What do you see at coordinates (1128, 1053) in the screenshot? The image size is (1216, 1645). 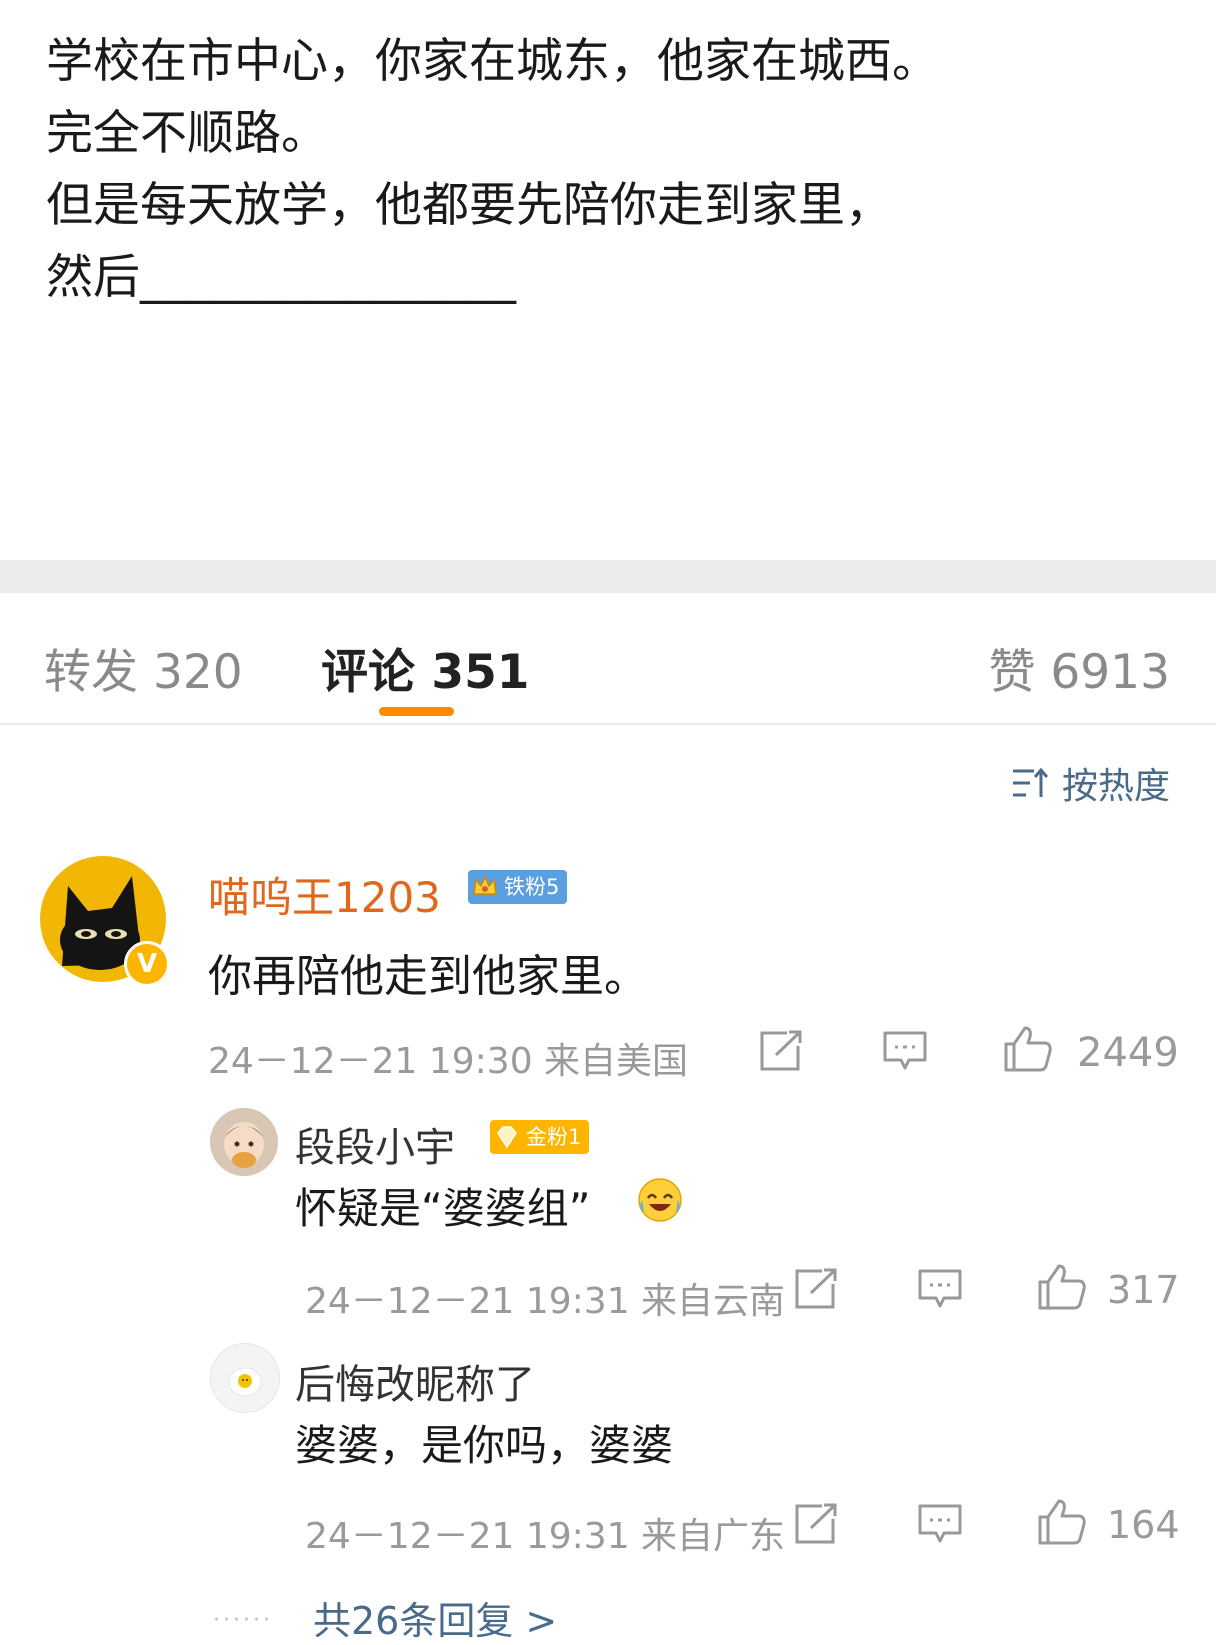 I see `like-count: 2449` at bounding box center [1128, 1053].